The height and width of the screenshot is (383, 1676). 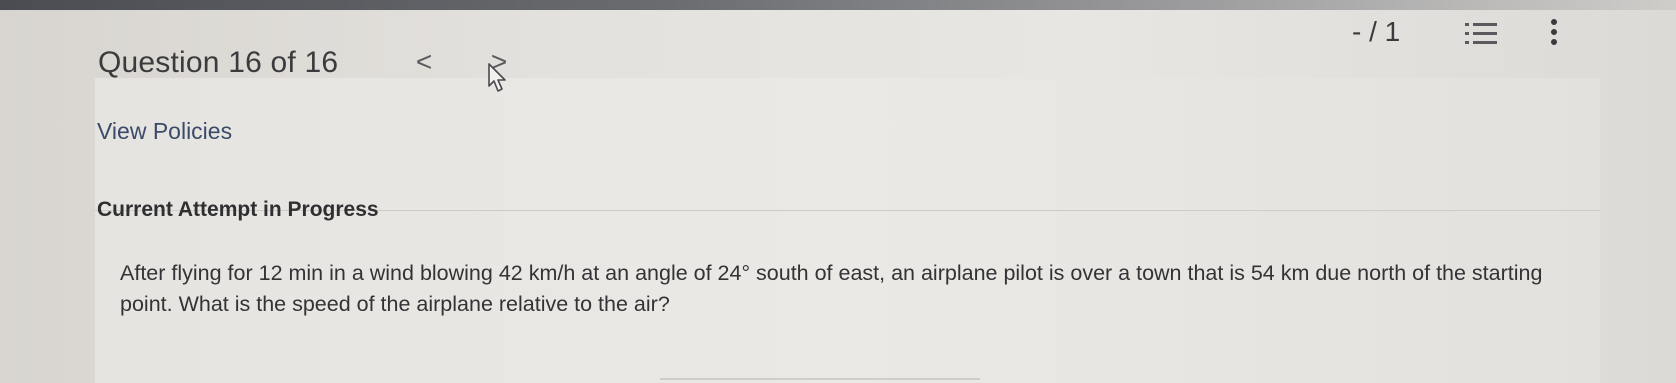 What do you see at coordinates (218, 62) in the screenshot?
I see `question-counter: Question 16 of 16` at bounding box center [218, 62].